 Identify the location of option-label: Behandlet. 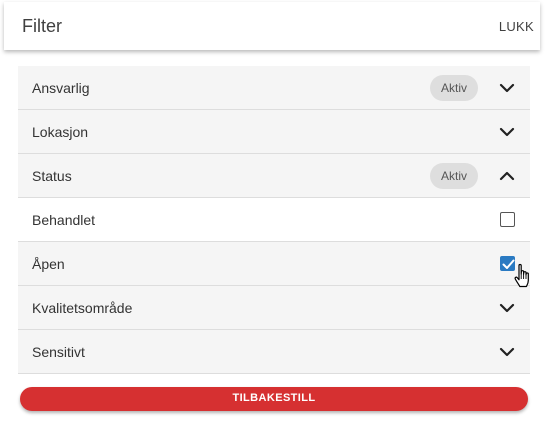
(64, 220).